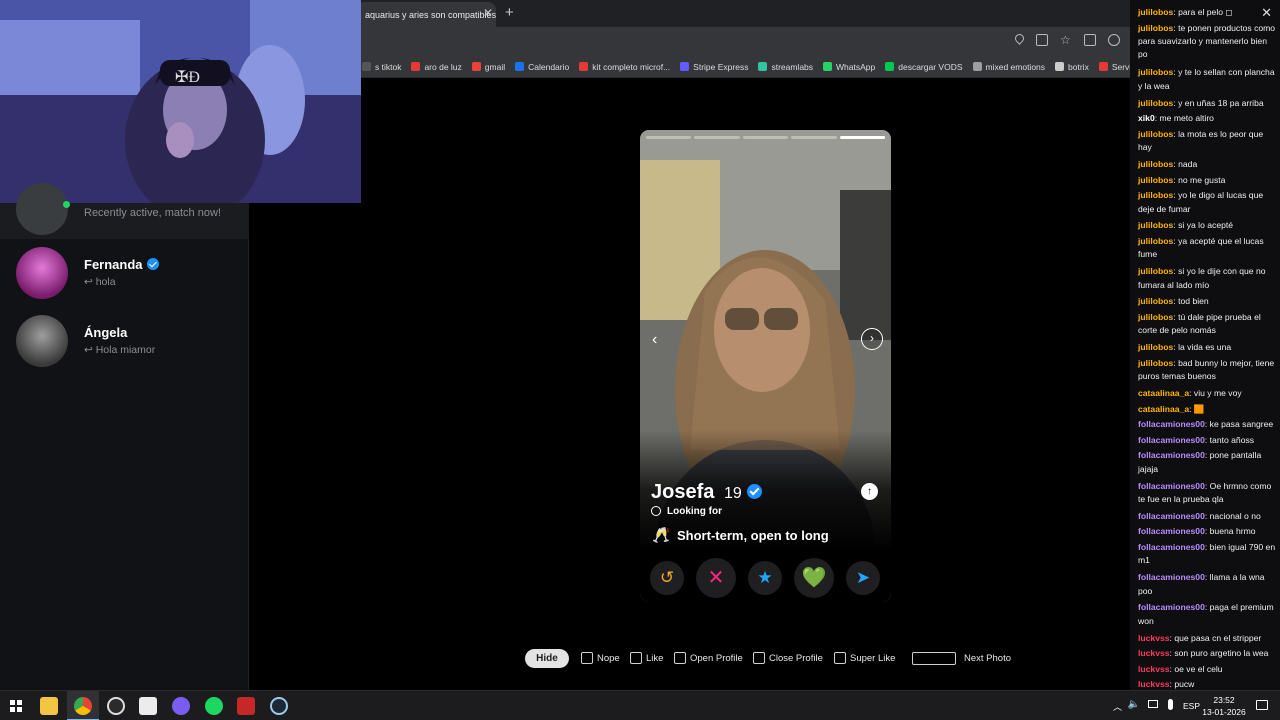  What do you see at coordinates (49, 706) in the screenshot?
I see `file-explorer-icon` at bounding box center [49, 706].